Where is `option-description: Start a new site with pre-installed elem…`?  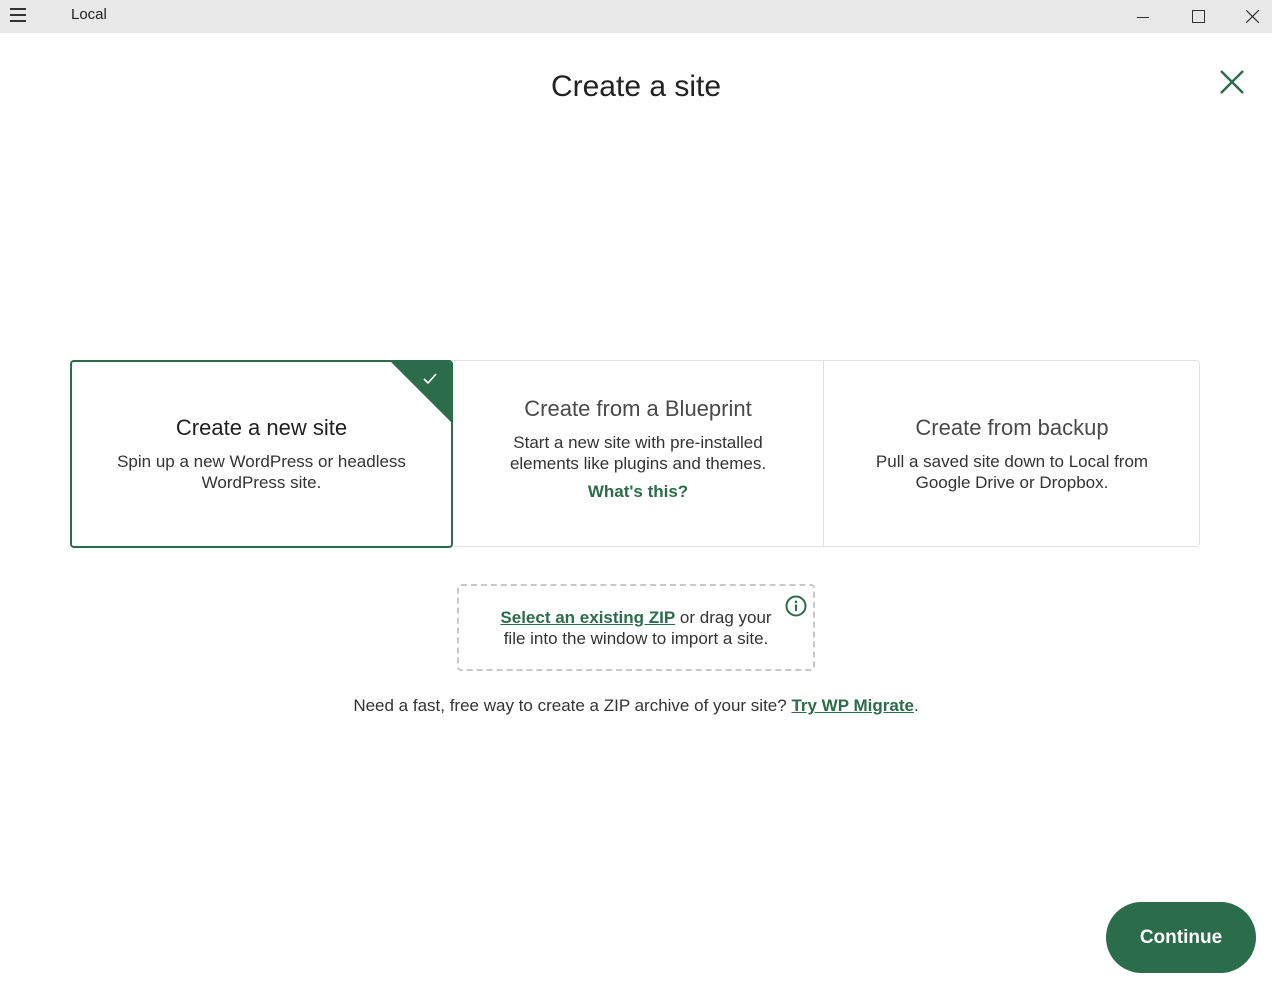
option-description: Start a new site with pre-installed elem… is located at coordinates (638, 452).